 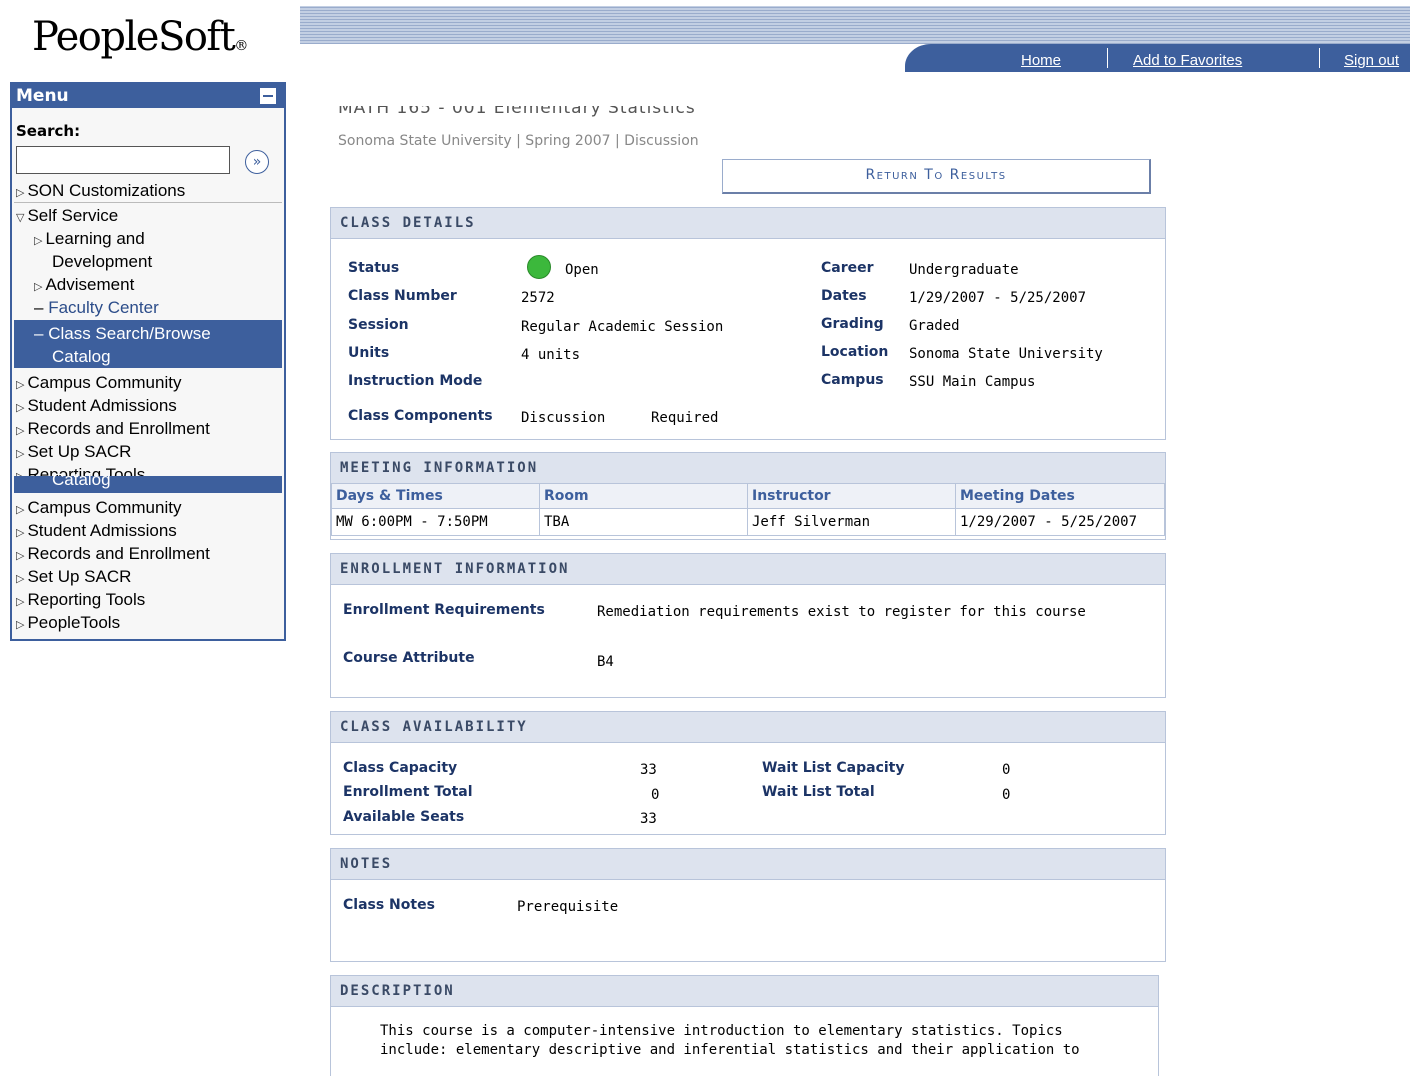 I want to click on open-status-icon, so click(x=539, y=267).